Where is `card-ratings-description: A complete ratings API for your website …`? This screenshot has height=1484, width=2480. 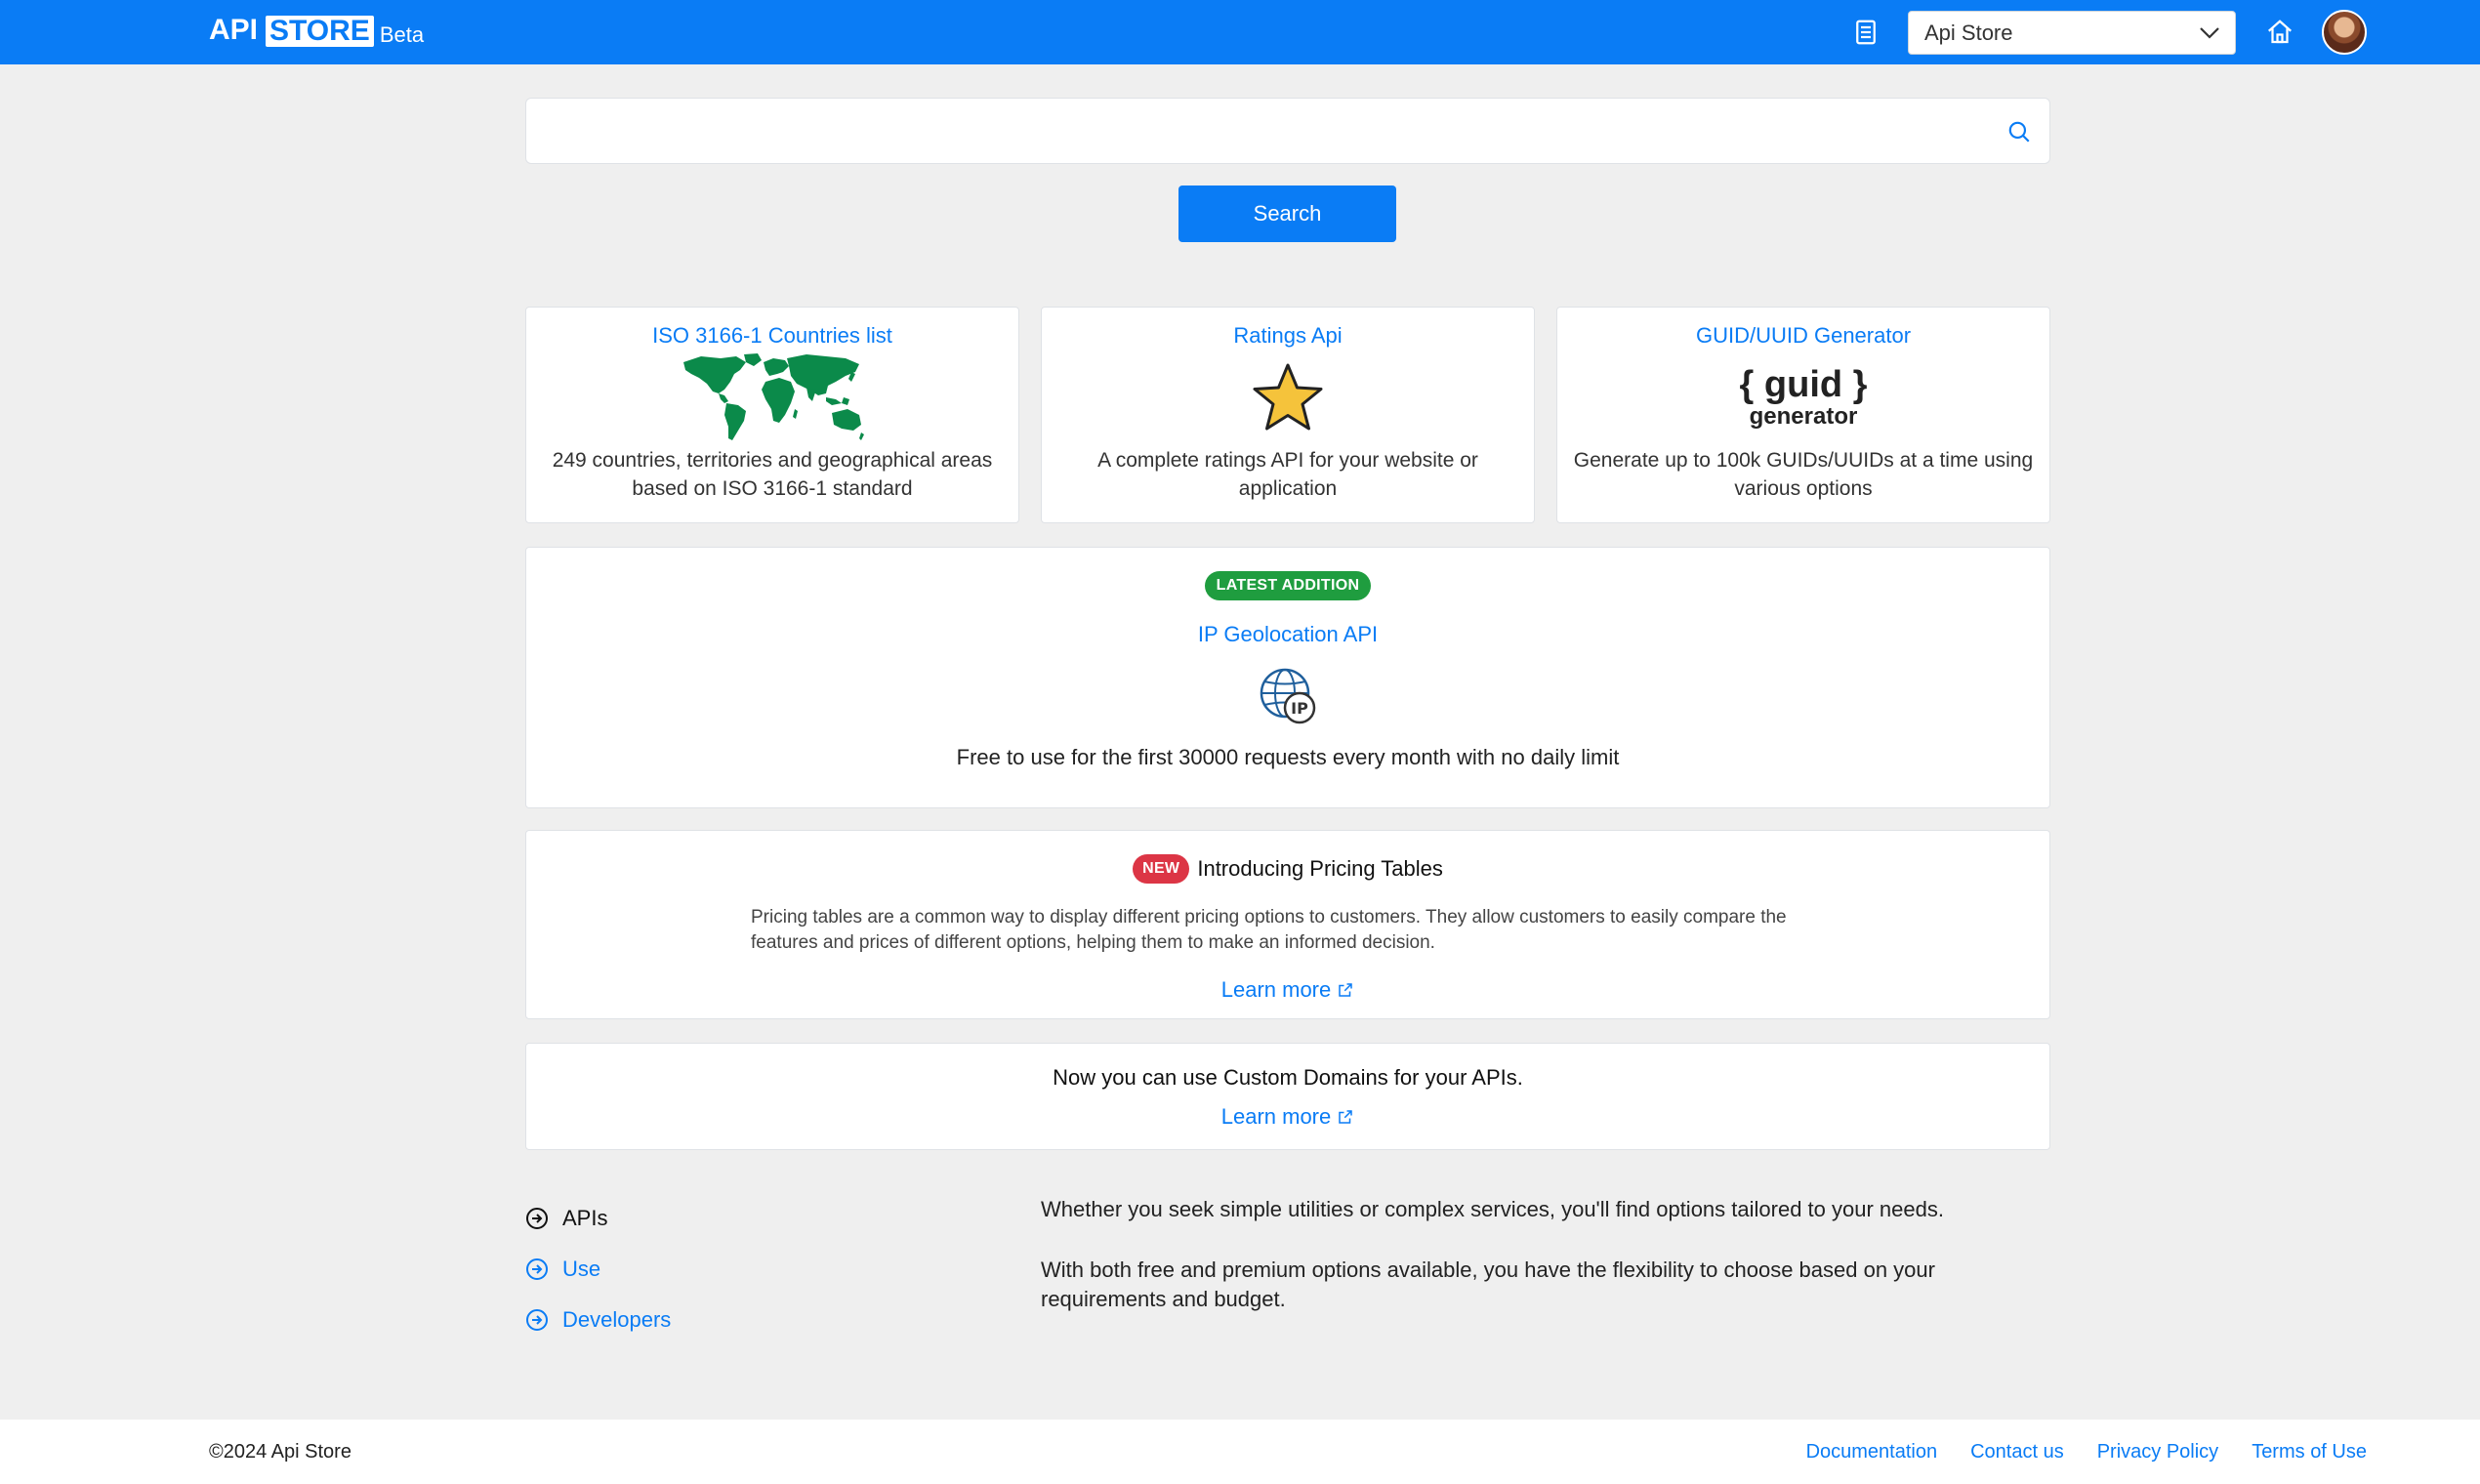
card-ratings-description: A complete ratings API for your website … is located at coordinates (1287, 475).